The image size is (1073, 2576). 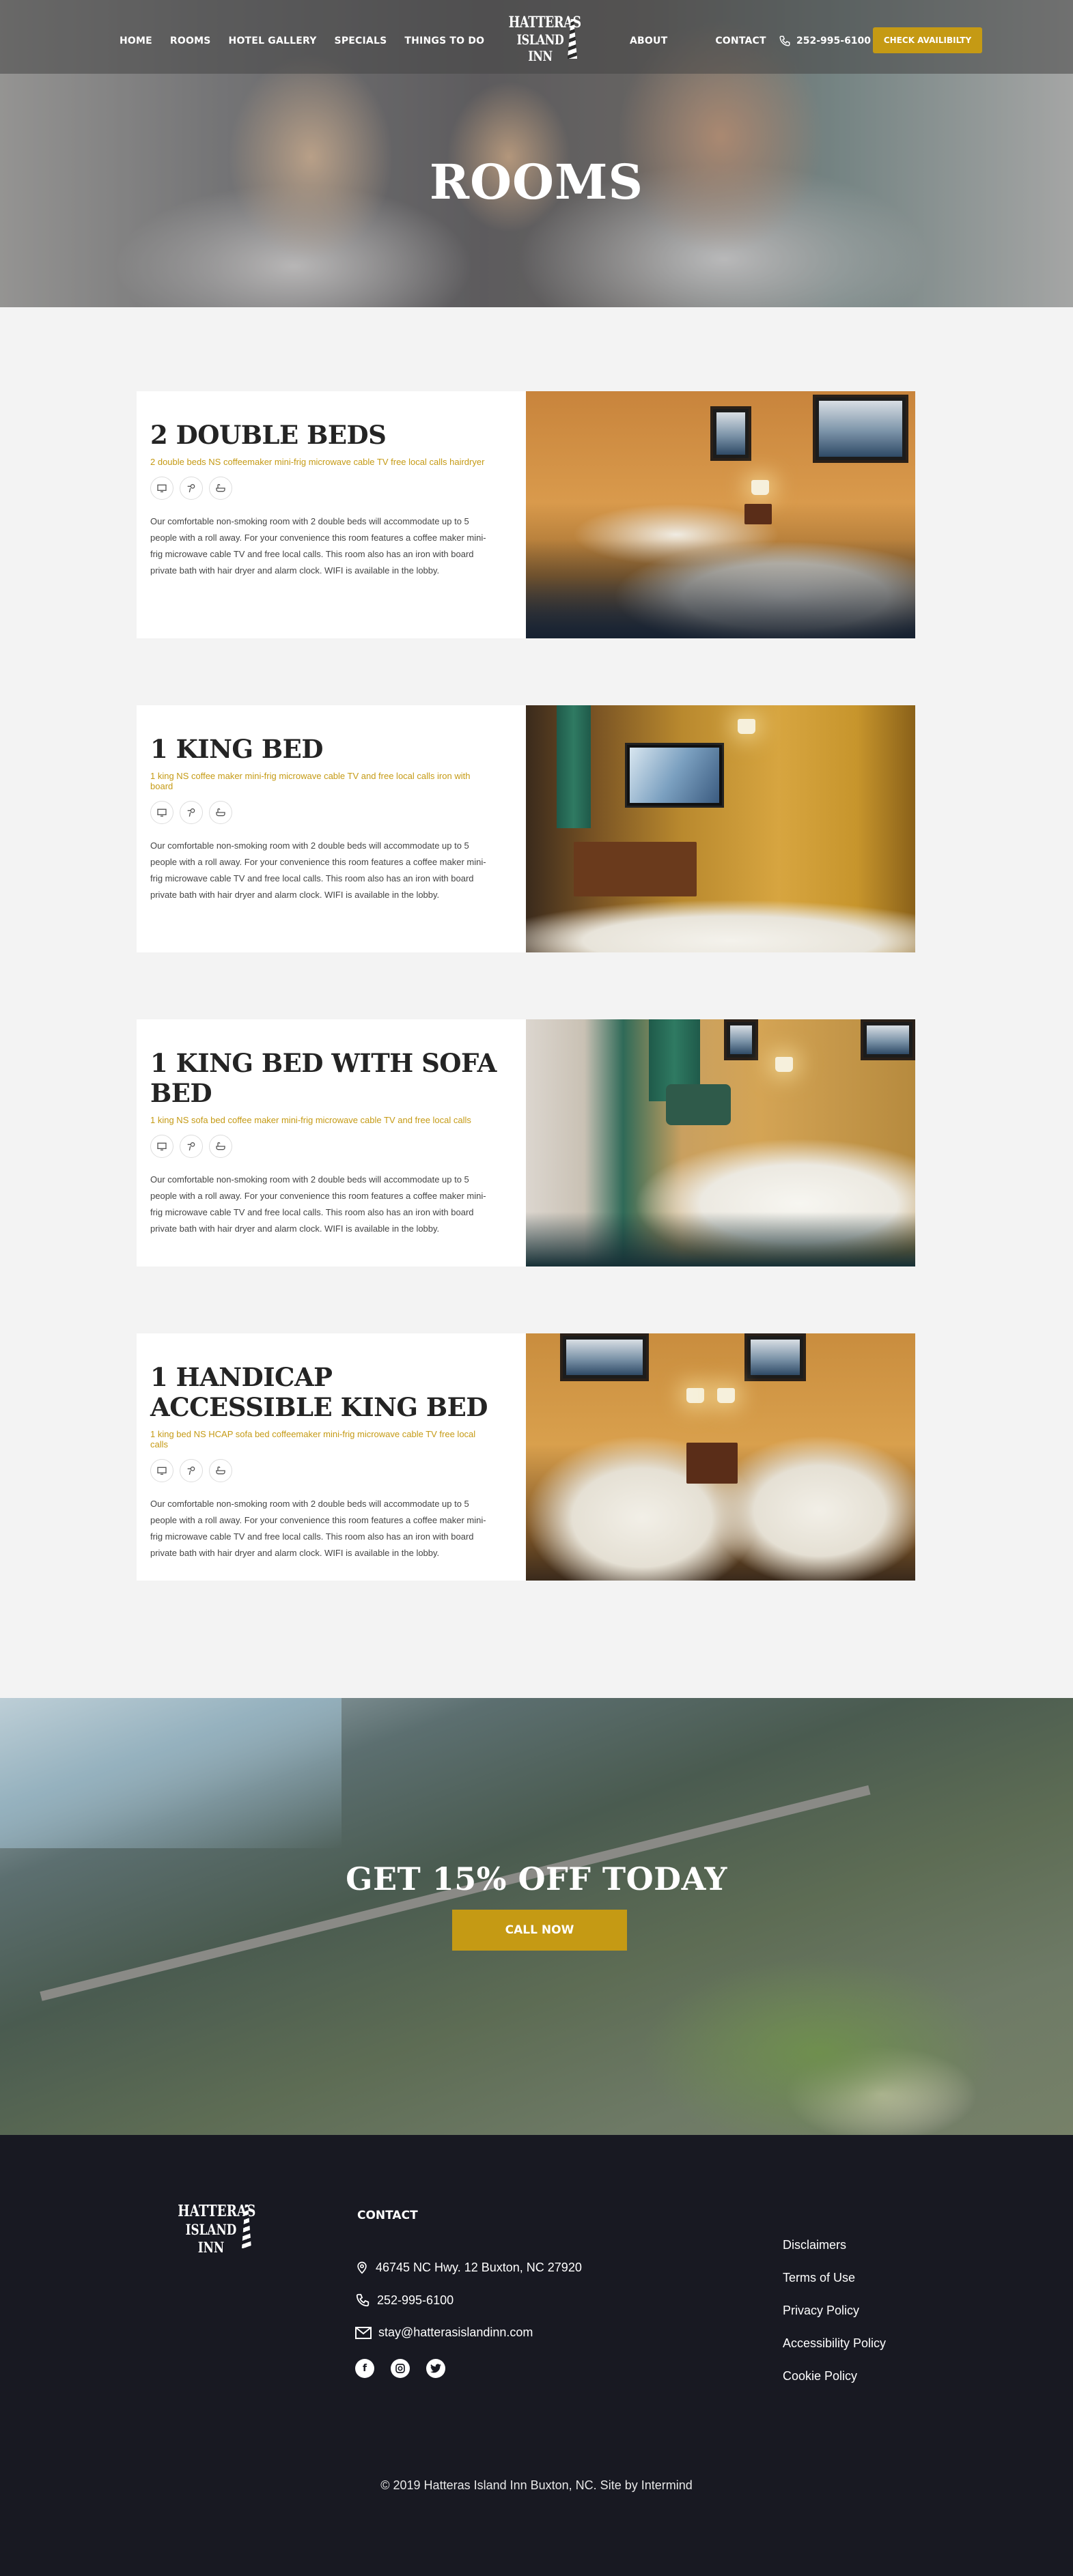 What do you see at coordinates (740, 41) in the screenshot?
I see `nav-contact: CONTACT` at bounding box center [740, 41].